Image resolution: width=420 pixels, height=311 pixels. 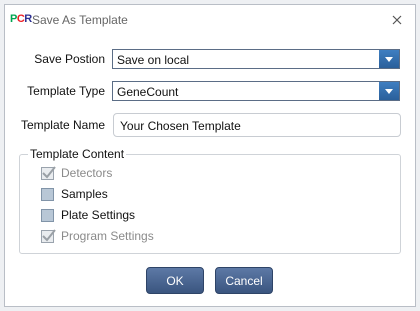 I want to click on detectors-label: Detectors, so click(x=87, y=173).